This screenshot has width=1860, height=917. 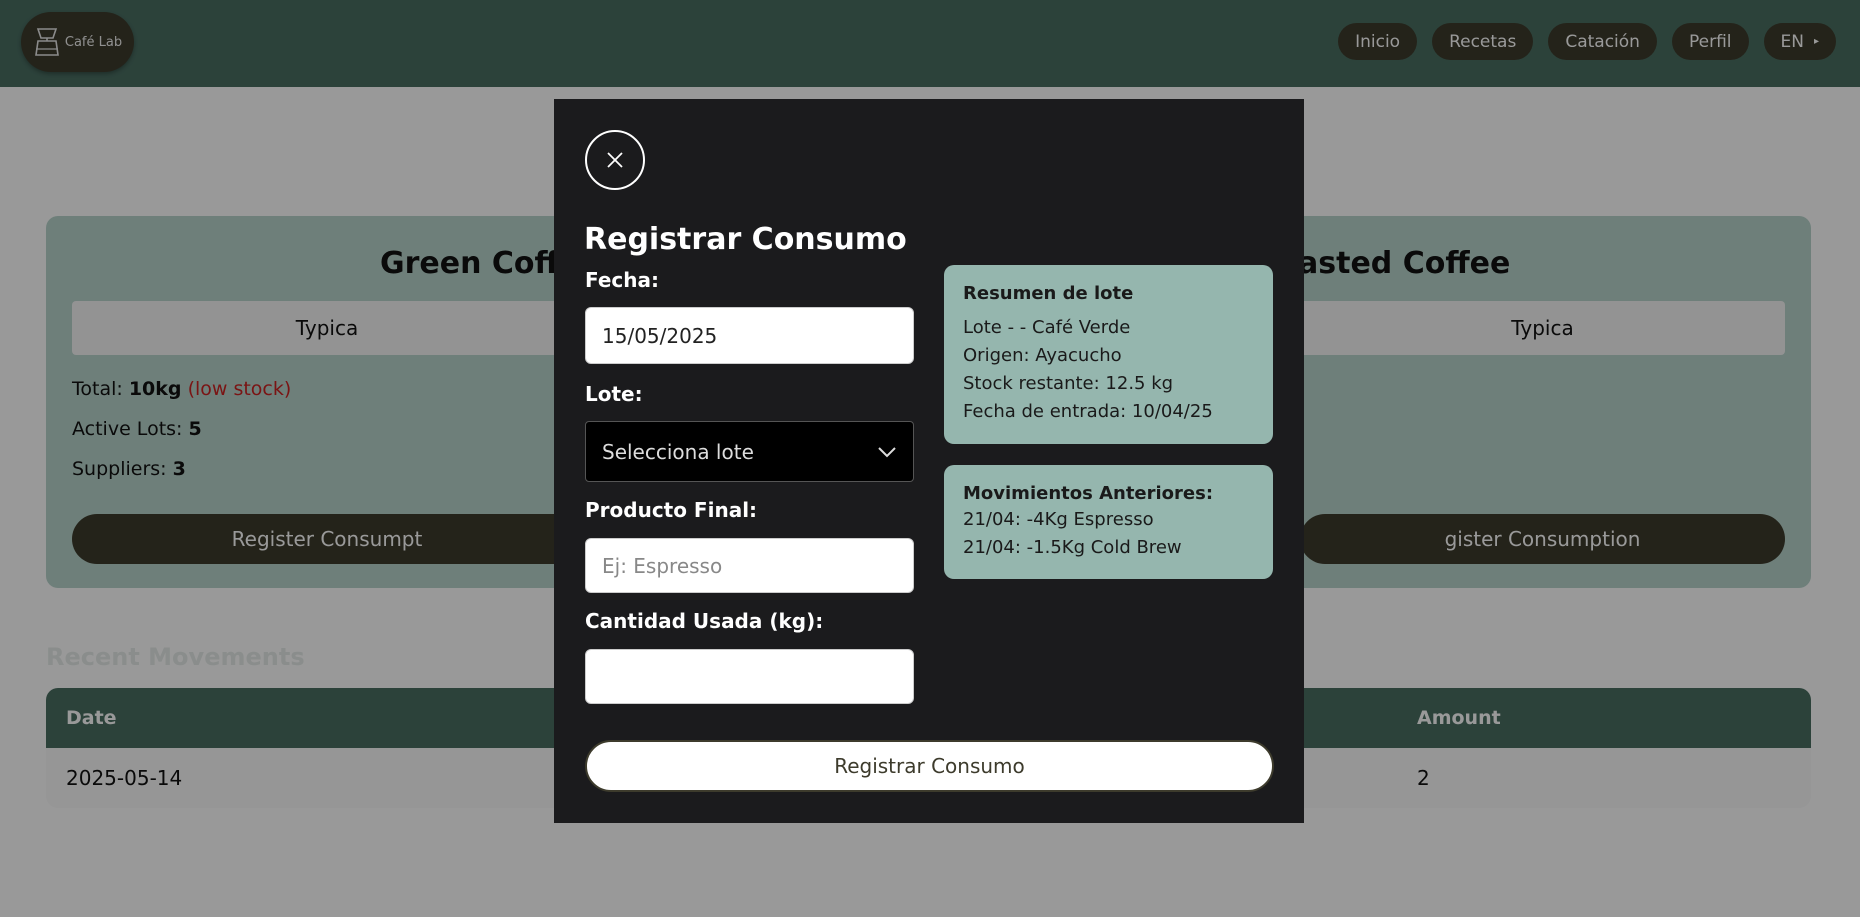 I want to click on close-icon, so click(x=615, y=160).